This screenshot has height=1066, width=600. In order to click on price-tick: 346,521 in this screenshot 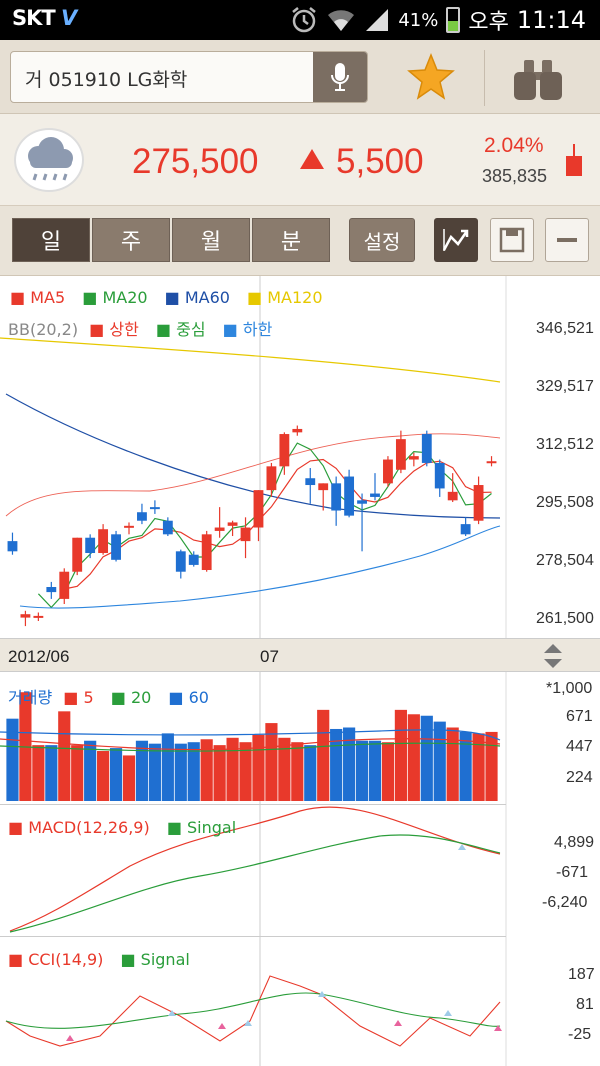, I will do `click(565, 328)`.